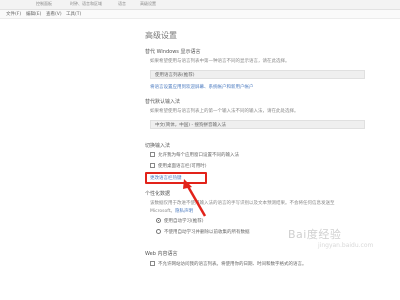 The image size is (400, 300). I want to click on watermark-logo: Bai度经验, so click(315, 234).